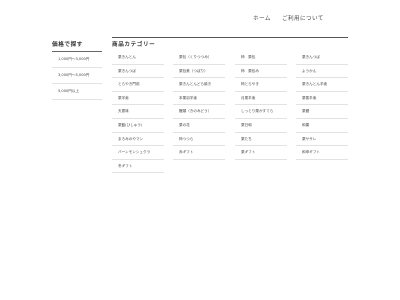 Image resolution: width=400 pixels, height=300 pixels. What do you see at coordinates (322, 72) in the screenshot?
I see `category-item: ようかん` at bounding box center [322, 72].